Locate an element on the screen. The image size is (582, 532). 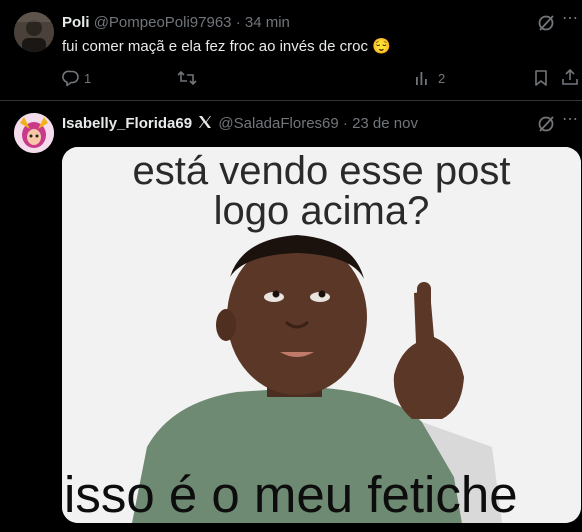
retweet-icon is located at coordinates (187, 78).